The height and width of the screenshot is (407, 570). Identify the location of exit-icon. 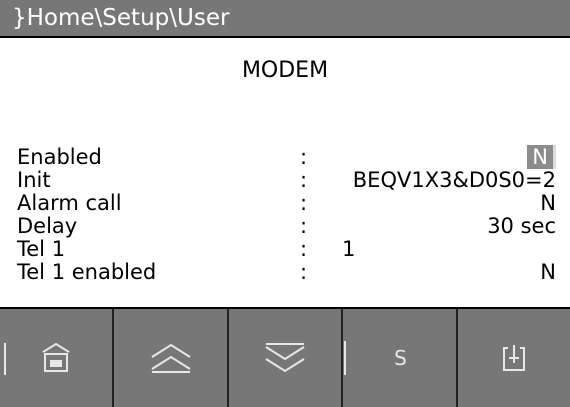
(514, 358).